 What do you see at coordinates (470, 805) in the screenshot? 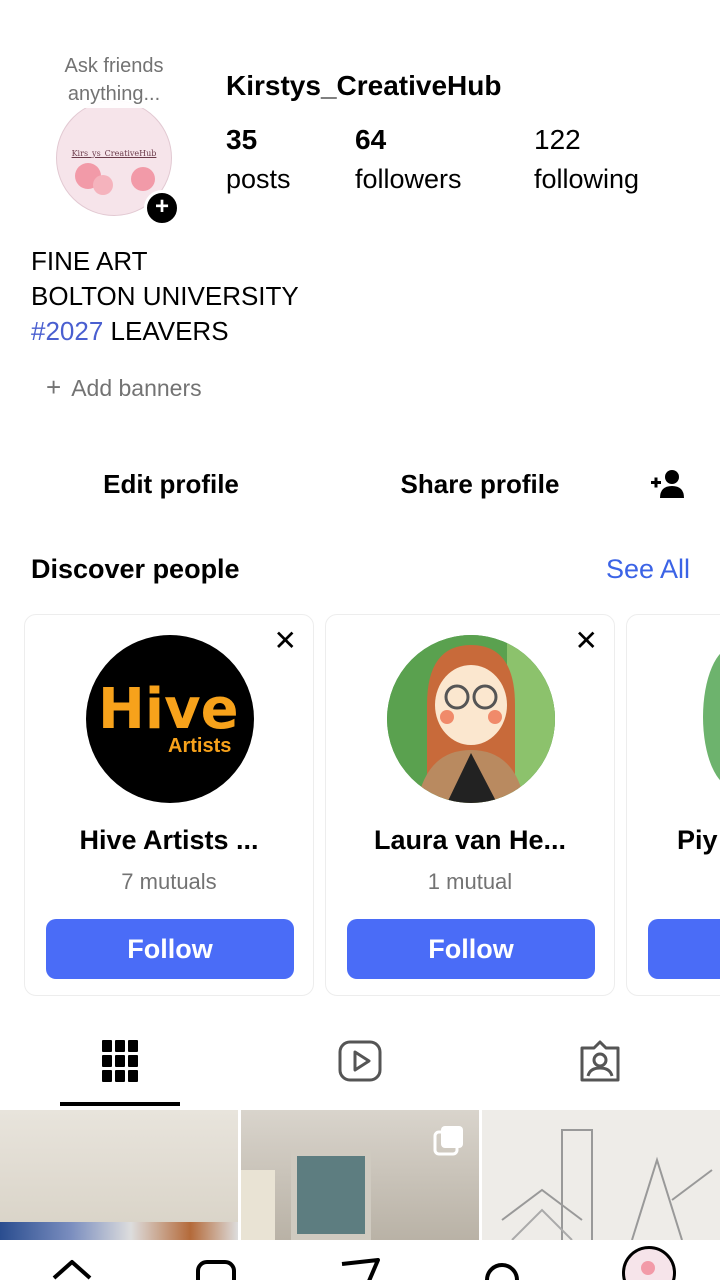
I see `suggestion-card: ✕ Laura van He... 1 mutual Follow` at bounding box center [470, 805].